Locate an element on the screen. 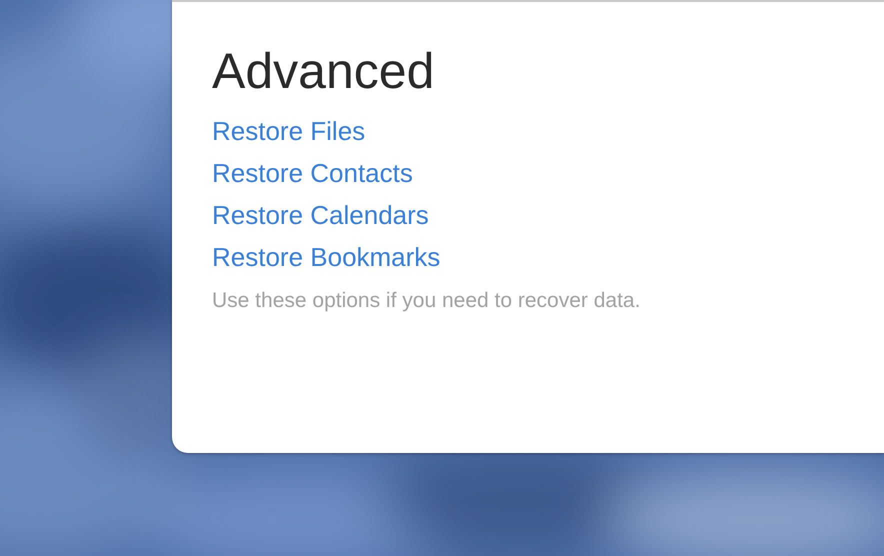 The height and width of the screenshot is (556, 884). restore-link: Restore Contacts is located at coordinates (312, 173).